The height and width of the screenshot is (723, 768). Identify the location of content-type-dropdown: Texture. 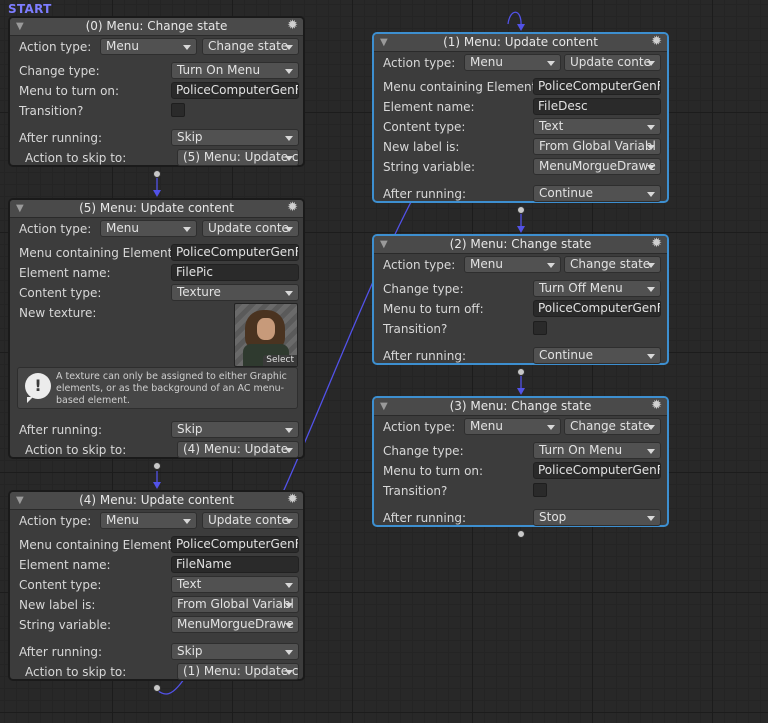
(235, 292).